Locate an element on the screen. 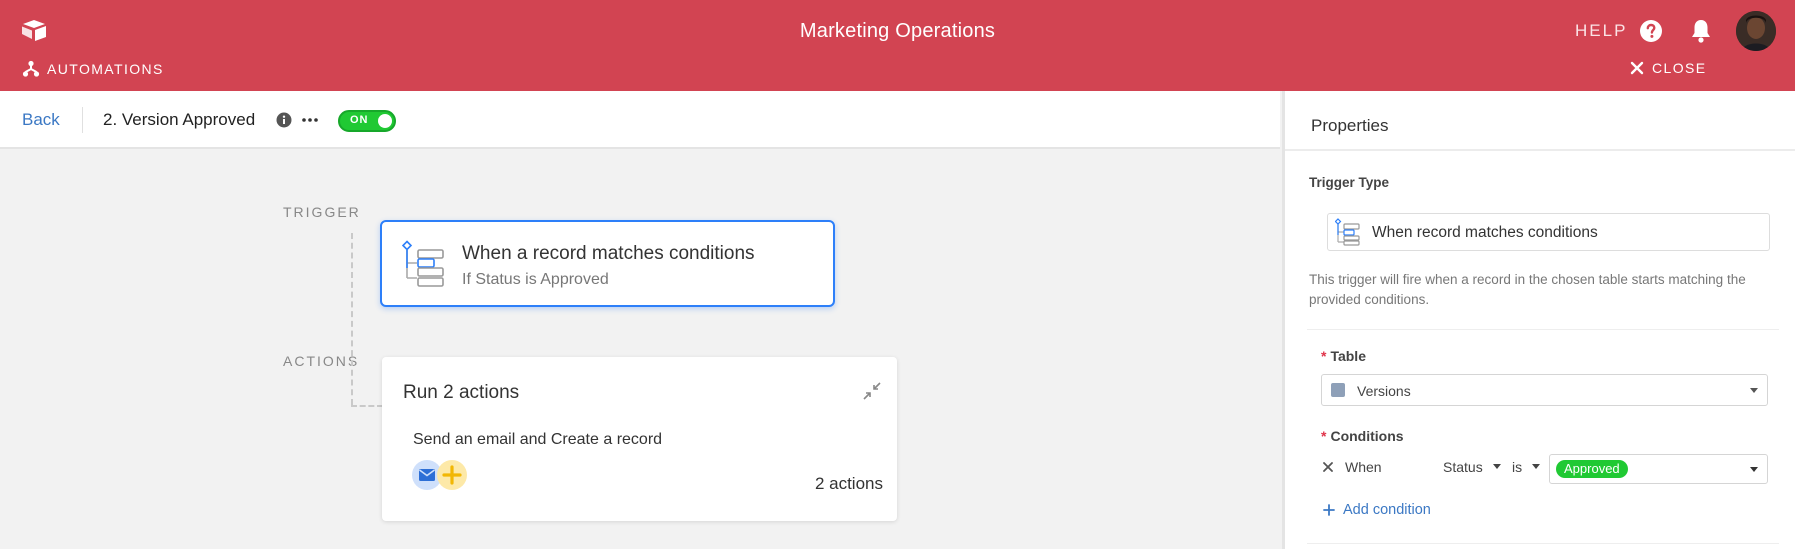 The width and height of the screenshot is (1795, 549). add-condition-button: Add condition is located at coordinates (1377, 510).